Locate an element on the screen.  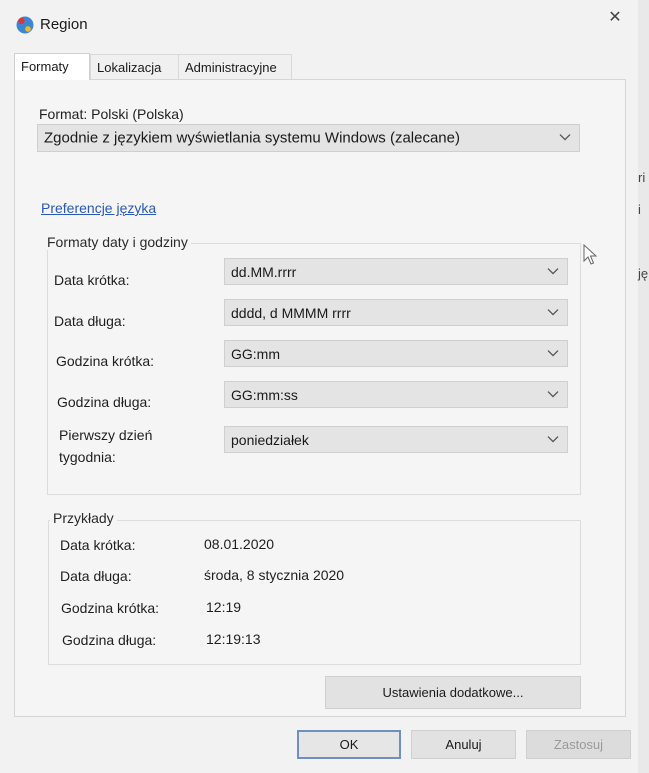
background-text-fragment: ję is located at coordinates (643, 273).